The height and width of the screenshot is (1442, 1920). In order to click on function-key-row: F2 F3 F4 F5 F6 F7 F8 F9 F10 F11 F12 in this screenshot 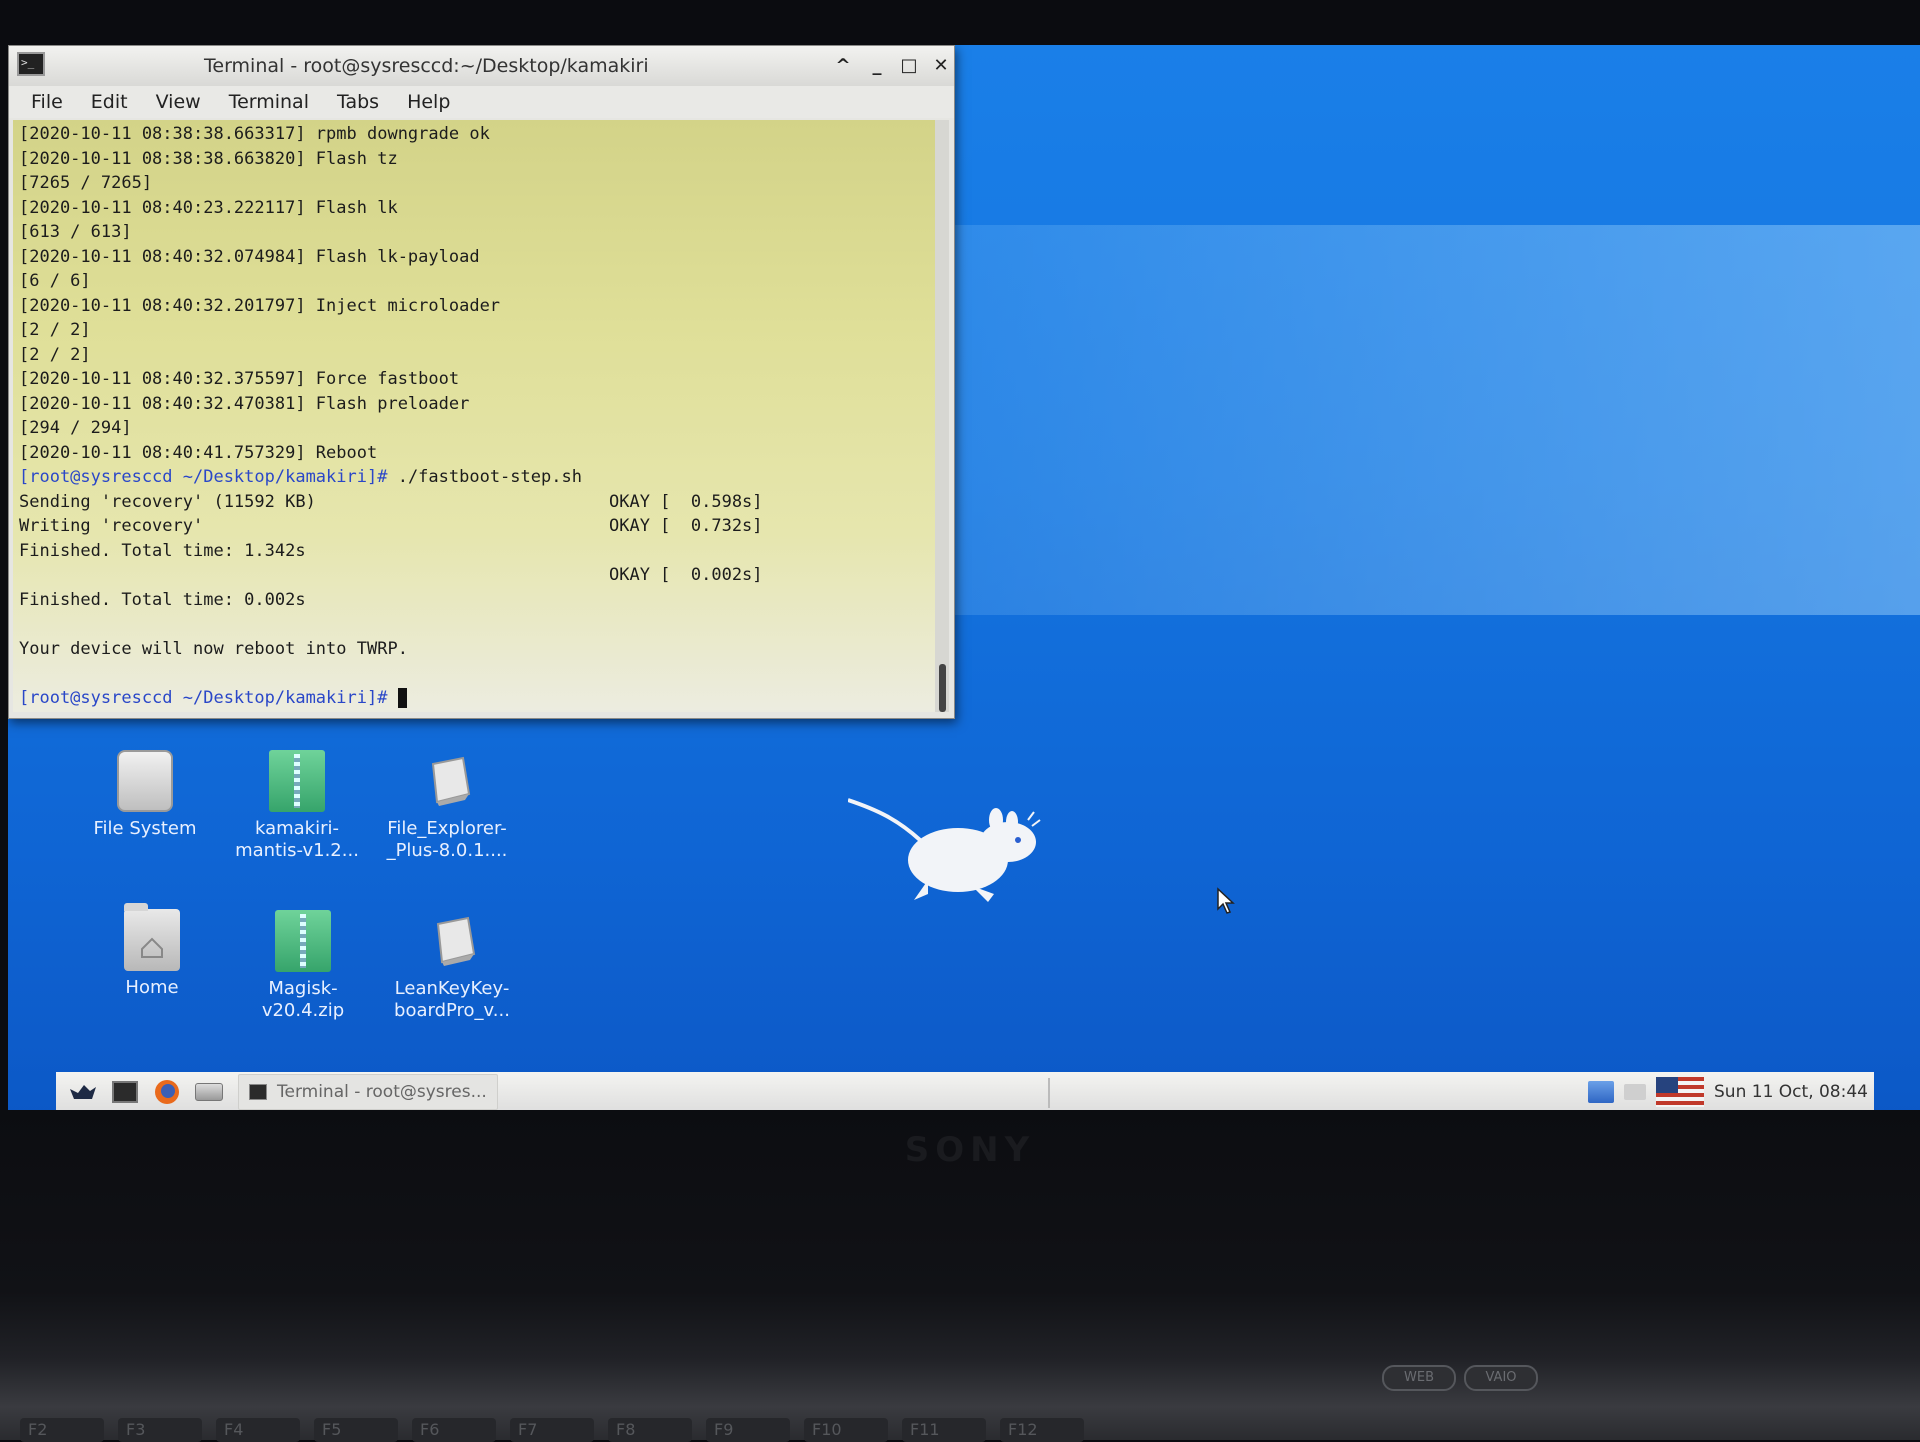, I will do `click(960, 1430)`.